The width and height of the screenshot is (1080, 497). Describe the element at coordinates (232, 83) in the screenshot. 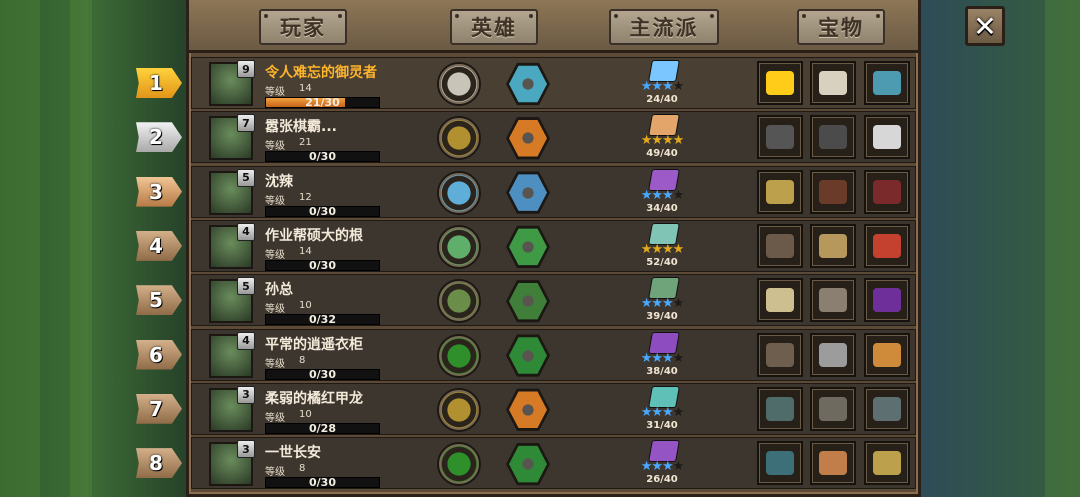

I see `player-avatar: 9` at that location.